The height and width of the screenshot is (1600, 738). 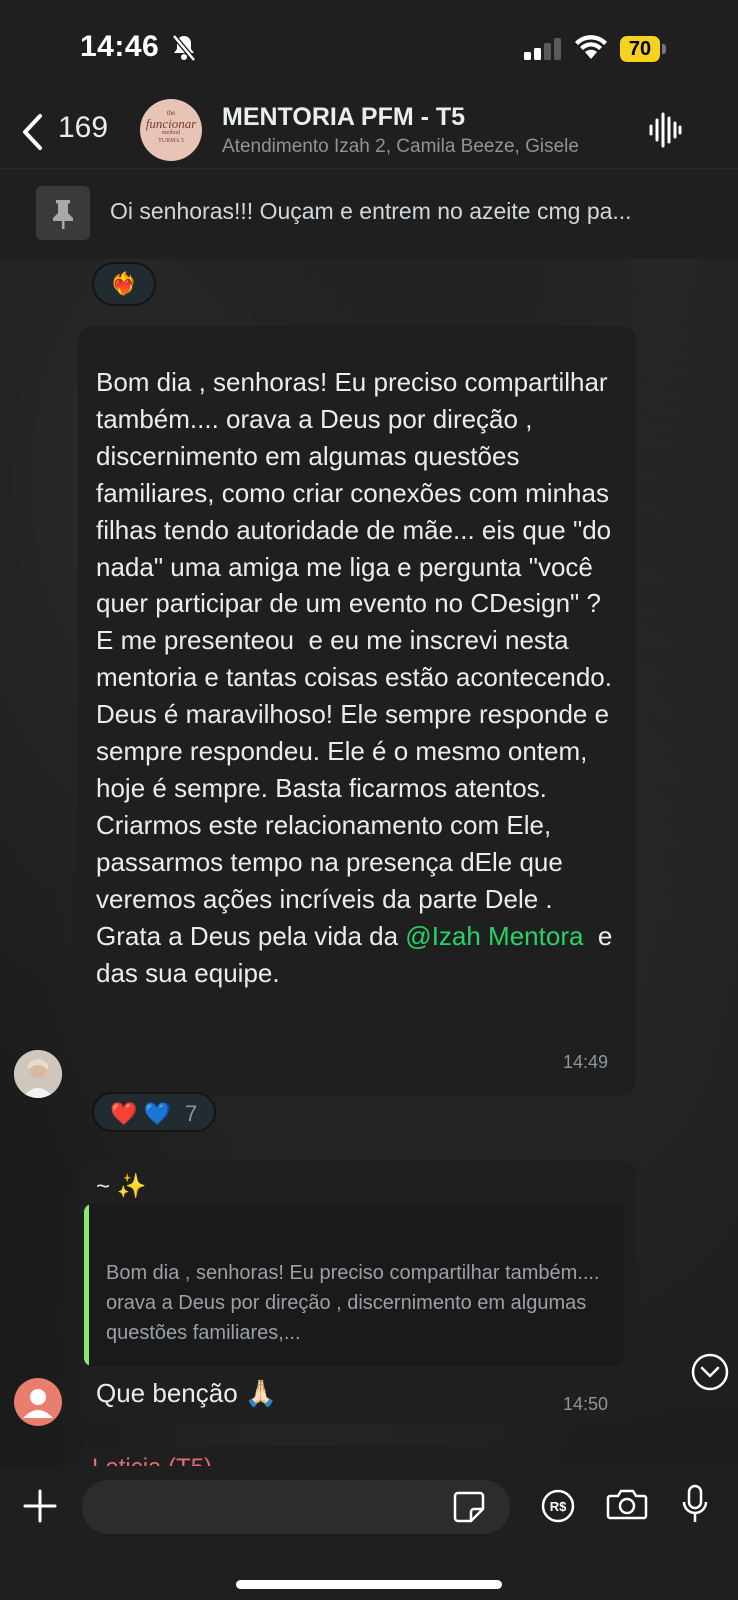 What do you see at coordinates (664, 49) in the screenshot?
I see `battery-tip` at bounding box center [664, 49].